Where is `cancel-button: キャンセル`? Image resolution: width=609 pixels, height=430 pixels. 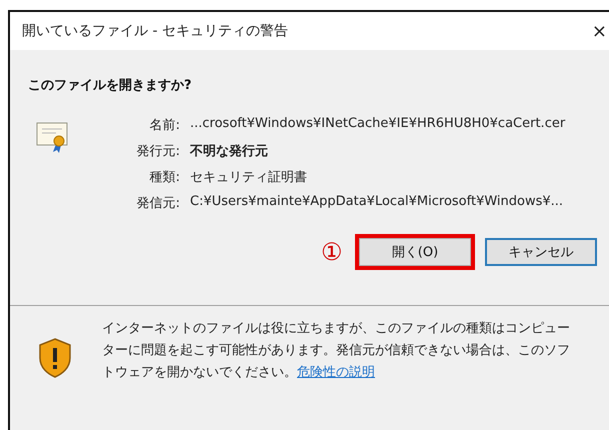 cancel-button: キャンセル is located at coordinates (541, 252).